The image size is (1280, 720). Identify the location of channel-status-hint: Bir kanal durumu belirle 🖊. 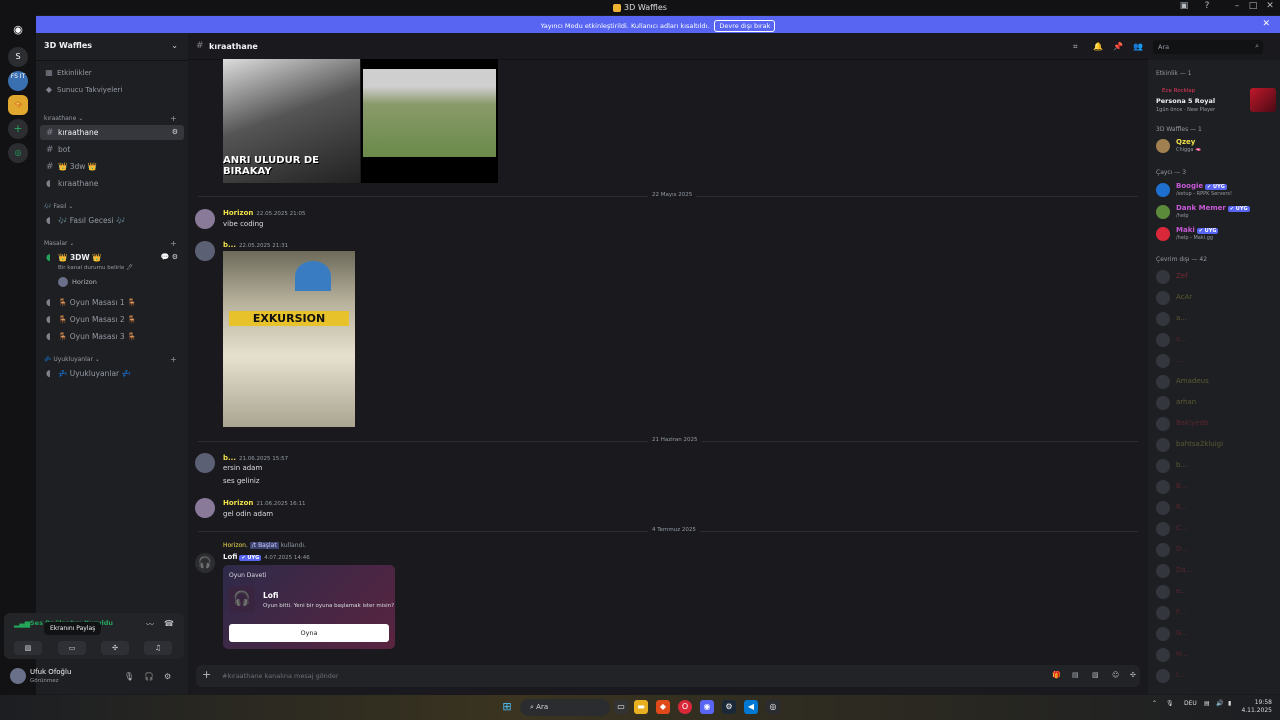
(95, 268).